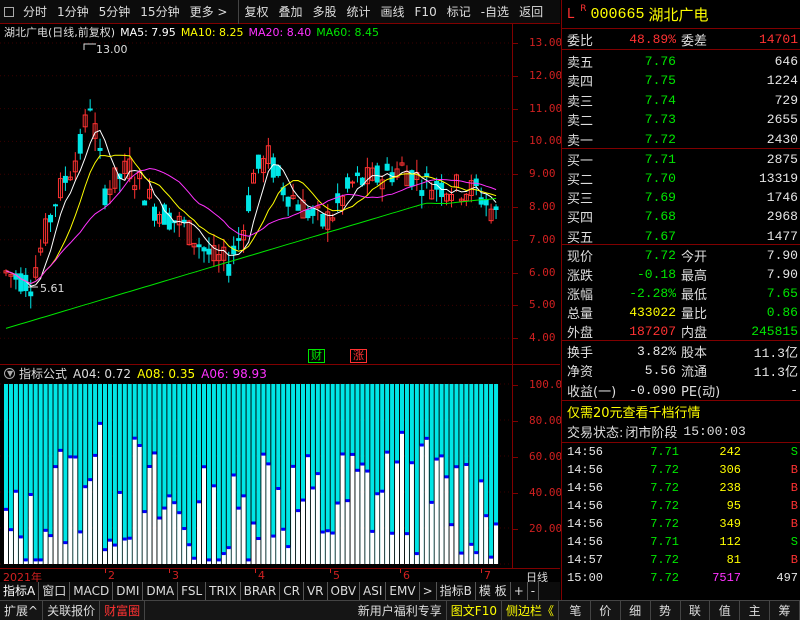 The width and height of the screenshot is (800, 620). I want to click on tb-tongji: 统计, so click(359, 12).